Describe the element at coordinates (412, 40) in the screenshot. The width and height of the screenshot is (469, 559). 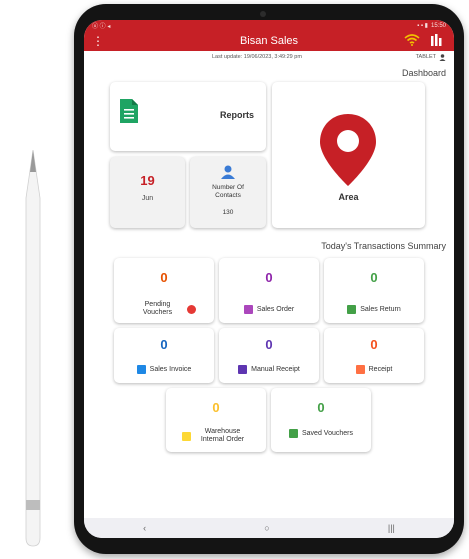
I see `wifi-icon` at that location.